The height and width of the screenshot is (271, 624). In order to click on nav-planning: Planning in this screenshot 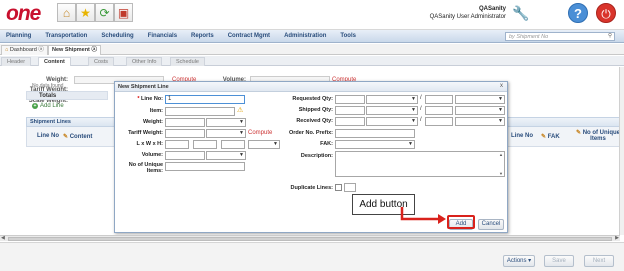, I will do `click(18, 36)`.